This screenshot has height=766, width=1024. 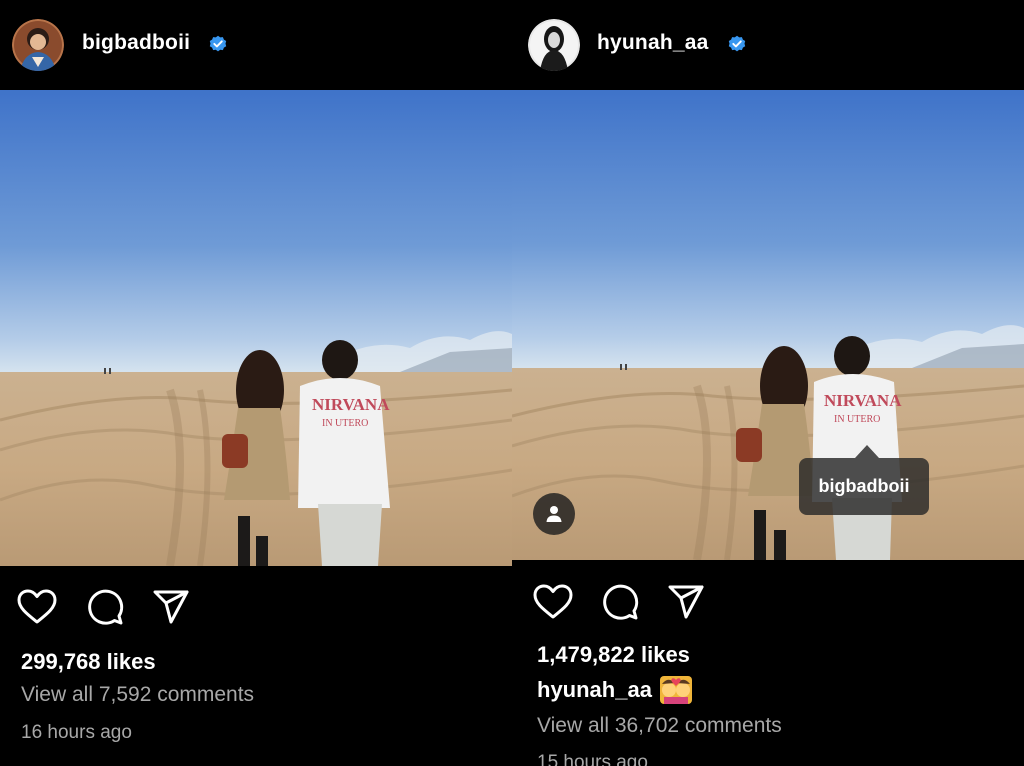 I want to click on view-comments-link: View all 36,702 comments, so click(x=659, y=726).